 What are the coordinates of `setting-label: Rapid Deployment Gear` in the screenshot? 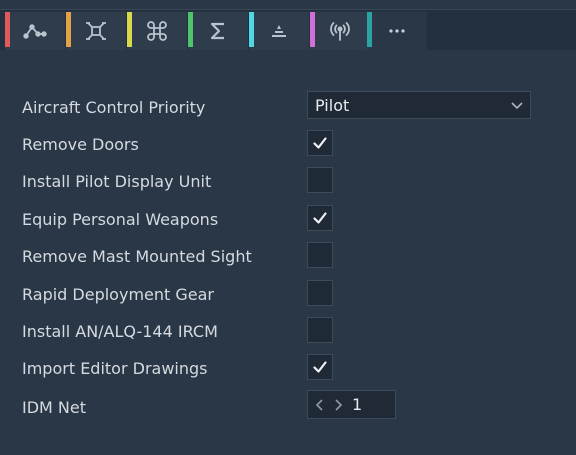 It's located at (118, 294).